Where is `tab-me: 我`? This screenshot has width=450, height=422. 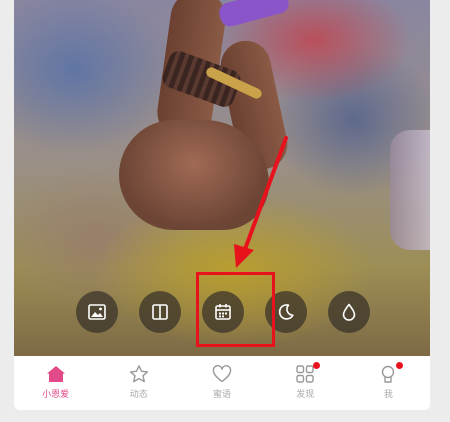 tab-me: 我 is located at coordinates (388, 383).